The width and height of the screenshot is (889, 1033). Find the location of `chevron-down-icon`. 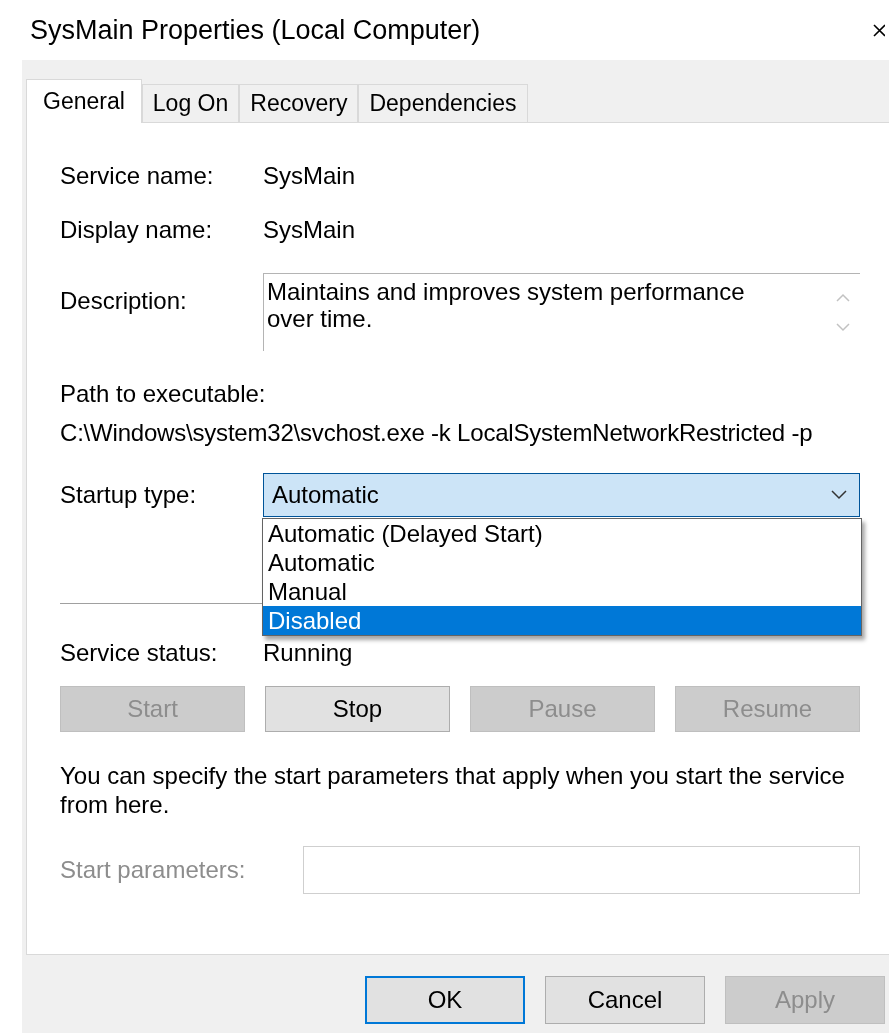

chevron-down-icon is located at coordinates (839, 495).